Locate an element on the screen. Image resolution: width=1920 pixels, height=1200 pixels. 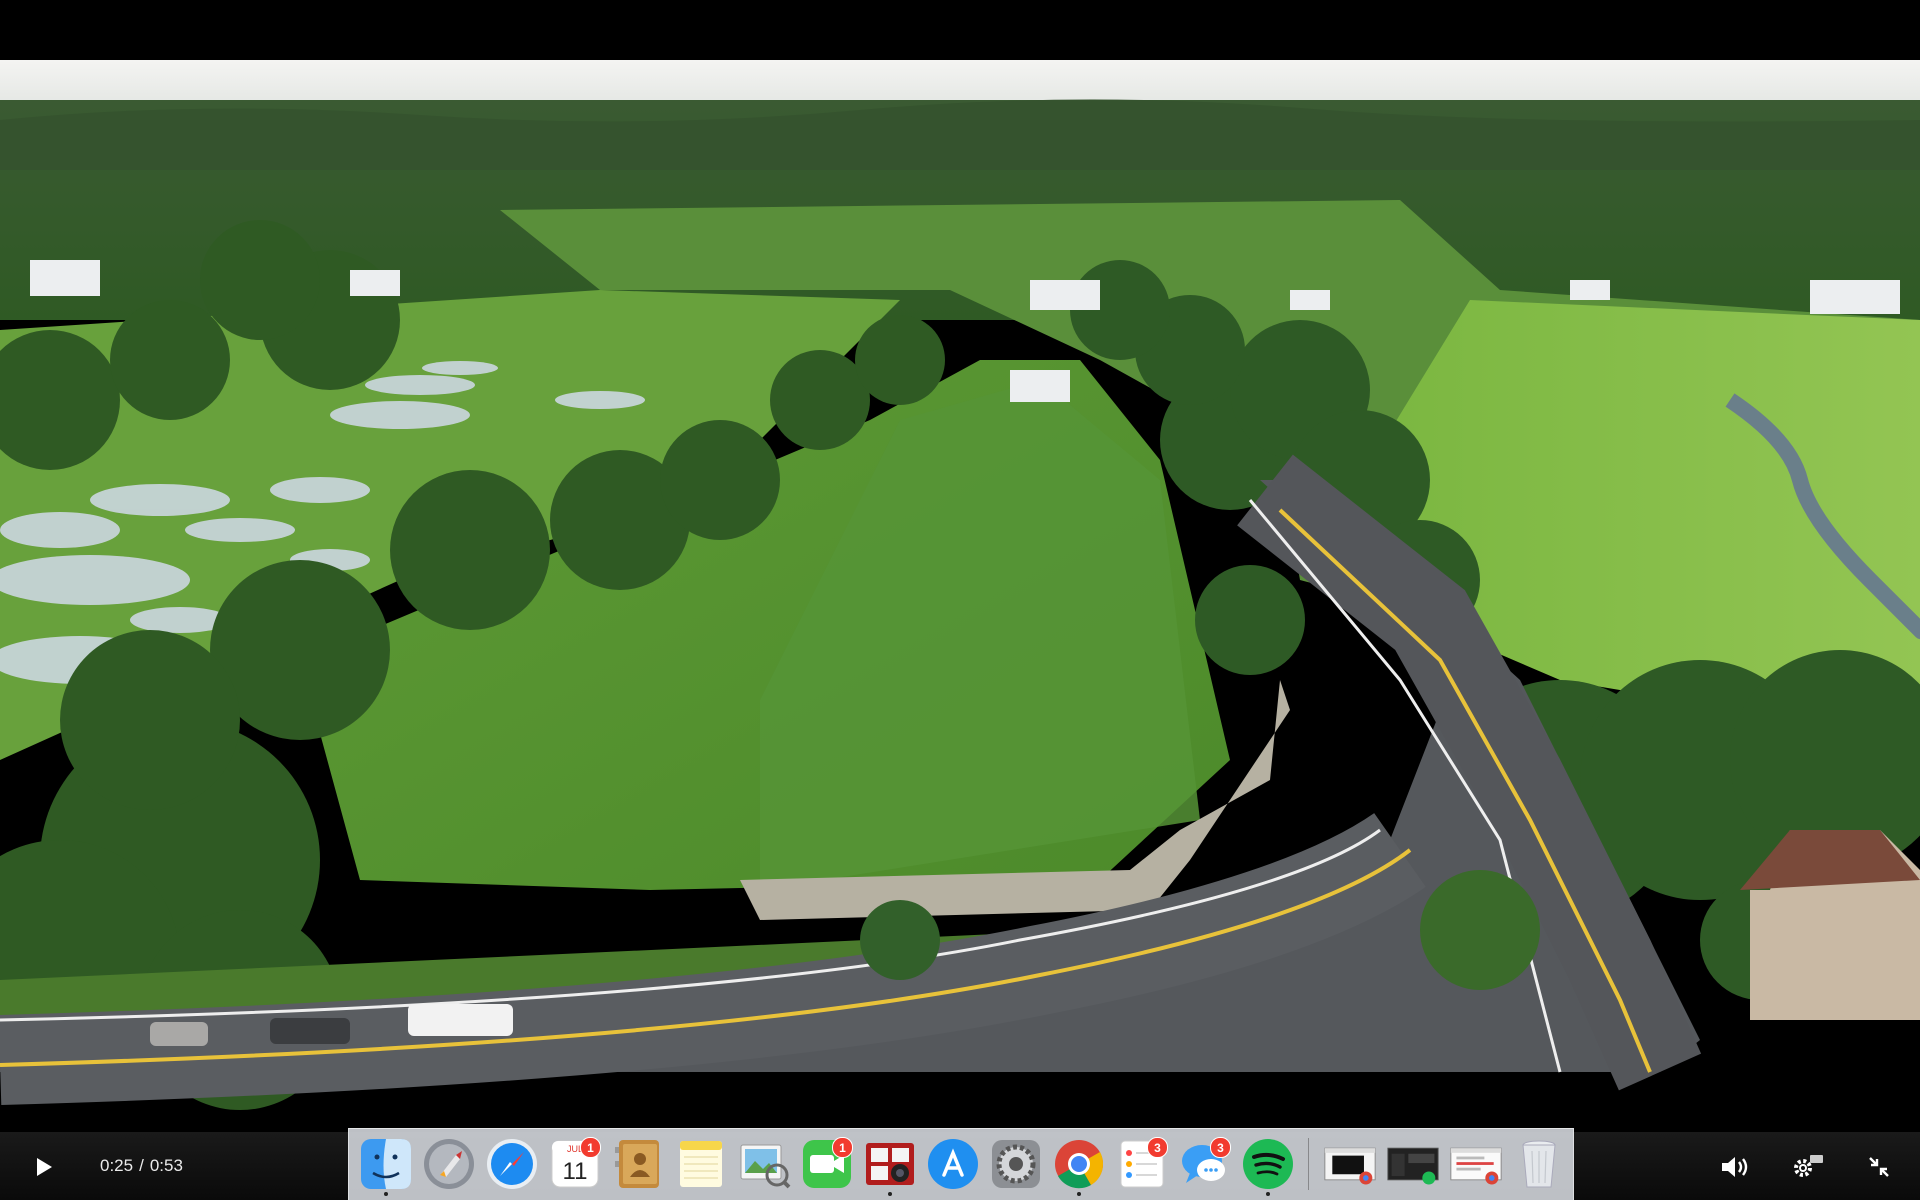
dock-minimized-chrome-window is located at coordinates (1475, 1164).